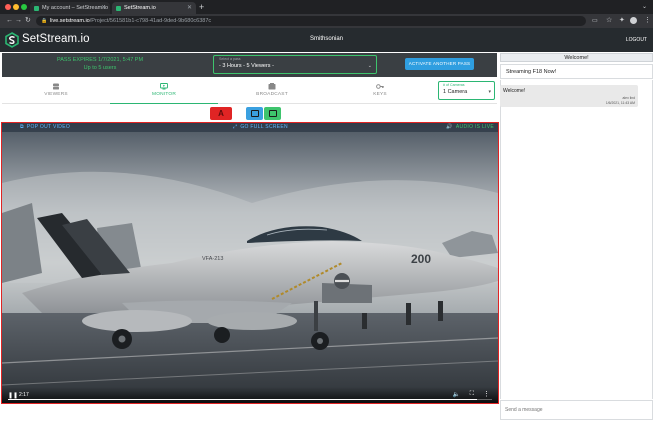  What do you see at coordinates (576, 410) in the screenshot?
I see `chat-message-input` at bounding box center [576, 410].